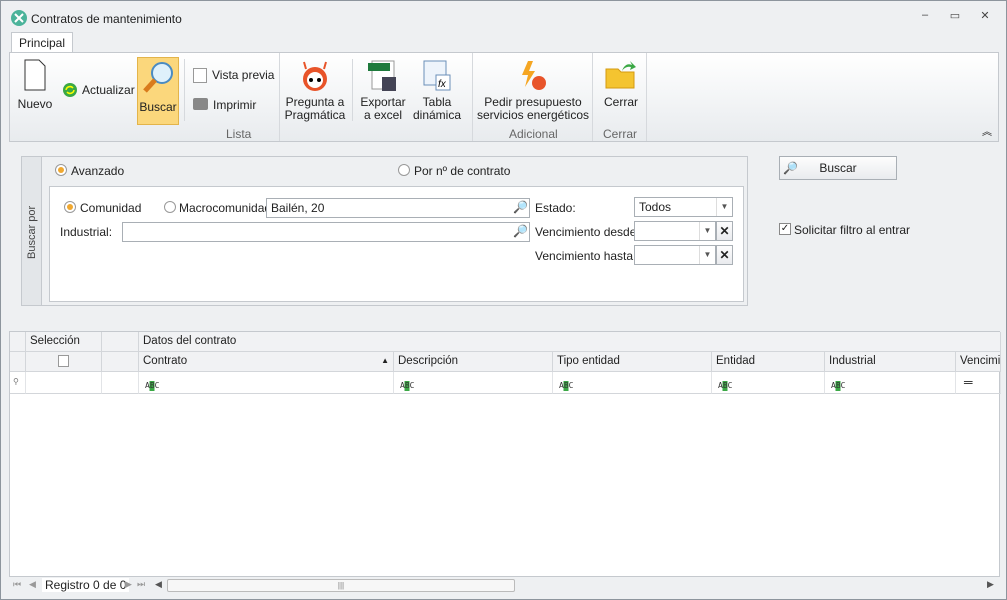 The height and width of the screenshot is (600, 1007). I want to click on radio-macrocomunidad, so click(170, 207).